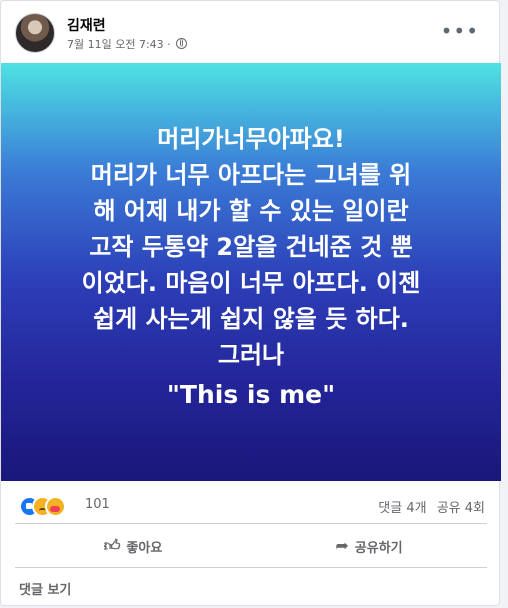  I want to click on view-comments-link: 댓글 보기, so click(45, 588).